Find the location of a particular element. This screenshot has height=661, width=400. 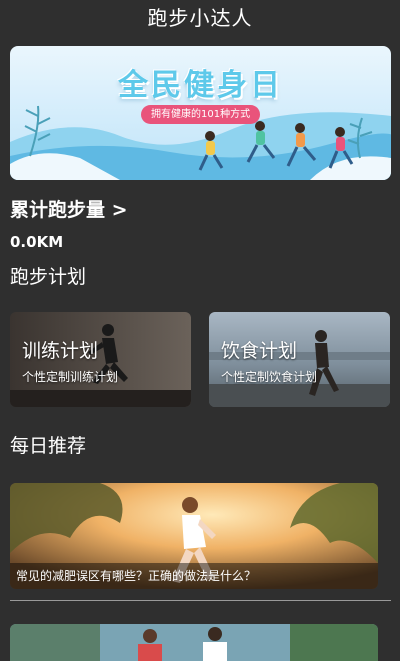

recommend-caption: 常见的减肥误区有哪些？正确的做法是什么？ is located at coordinates (194, 576).